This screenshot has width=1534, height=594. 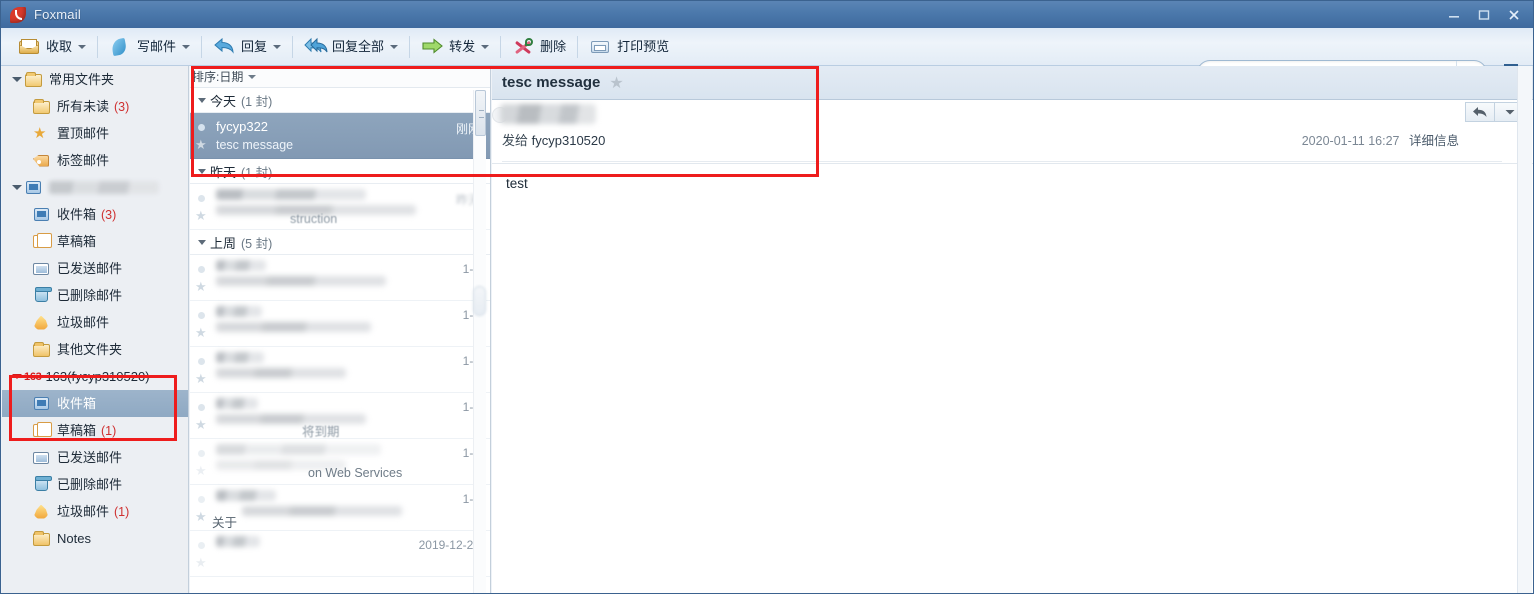 What do you see at coordinates (277, 46) in the screenshot?
I see `reply-dropdown-icon` at bounding box center [277, 46].